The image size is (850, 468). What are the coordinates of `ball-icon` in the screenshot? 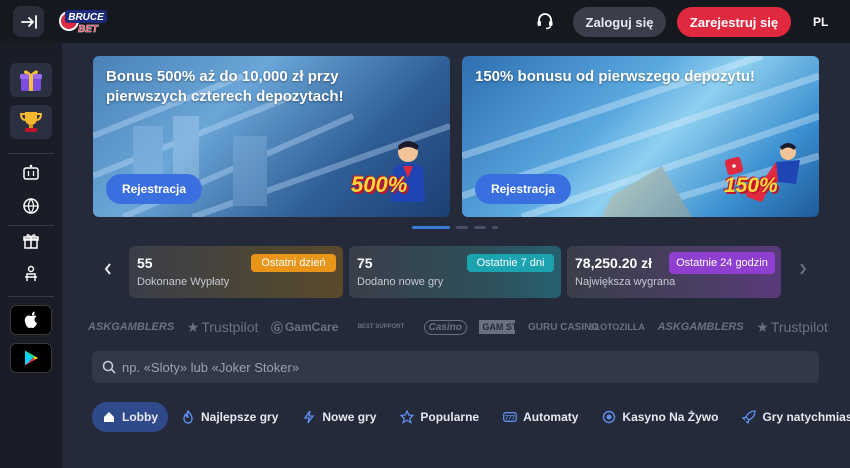 It's located at (31, 206).